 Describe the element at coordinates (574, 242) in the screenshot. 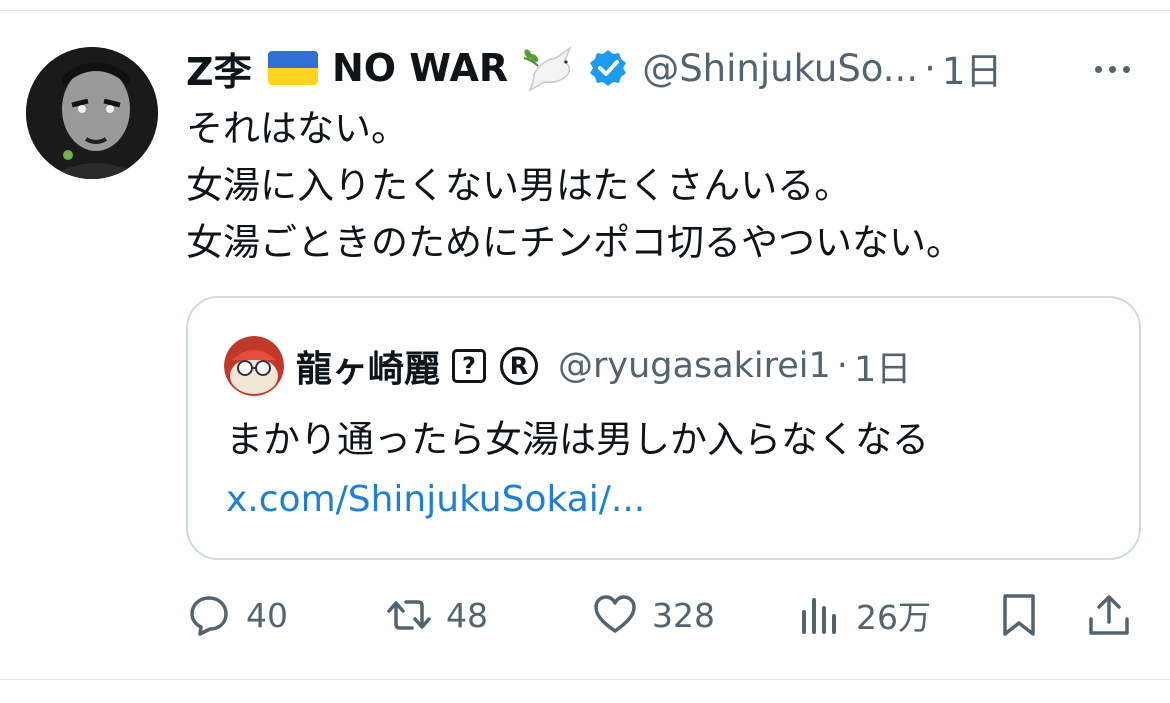

I see `tweet-text-line: 女湯ごときのためにチンポコ切るやついない。` at that location.